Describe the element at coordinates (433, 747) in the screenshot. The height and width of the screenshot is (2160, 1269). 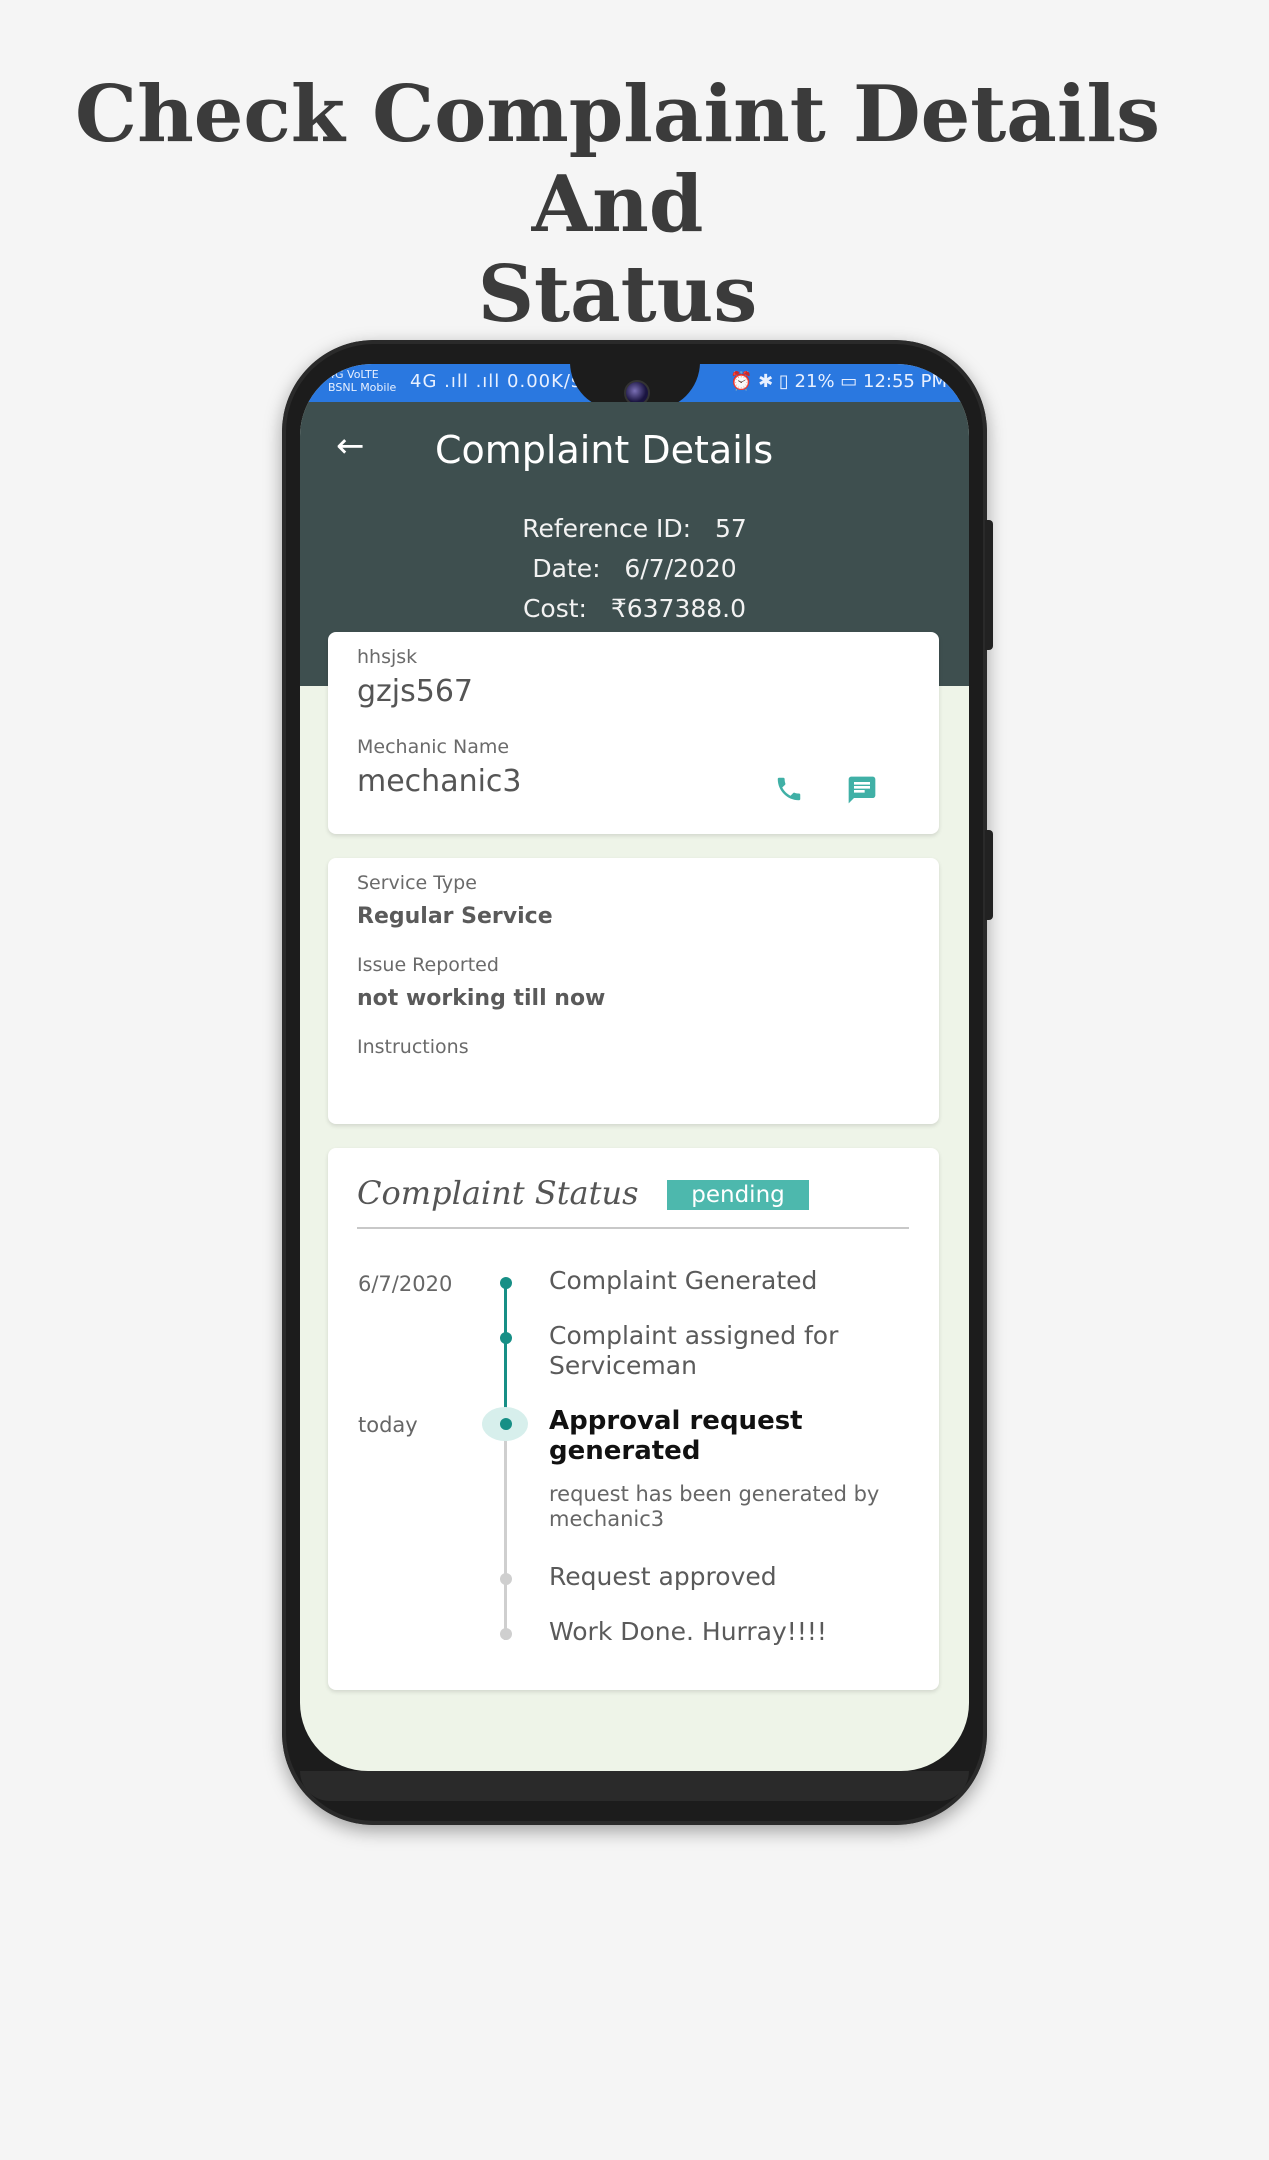
I see `mechanic-label: Mechanic Name` at that location.